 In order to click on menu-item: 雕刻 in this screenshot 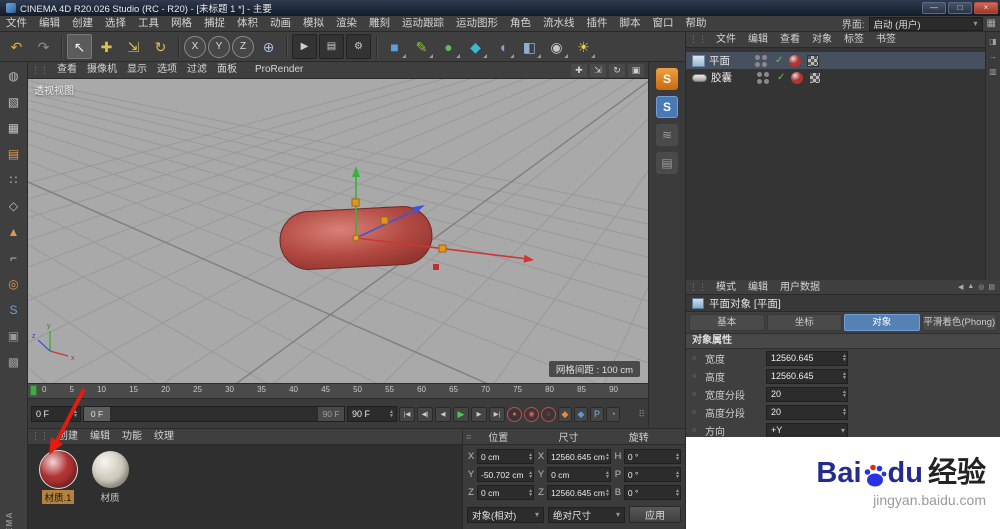, I will do `click(379, 23)`.